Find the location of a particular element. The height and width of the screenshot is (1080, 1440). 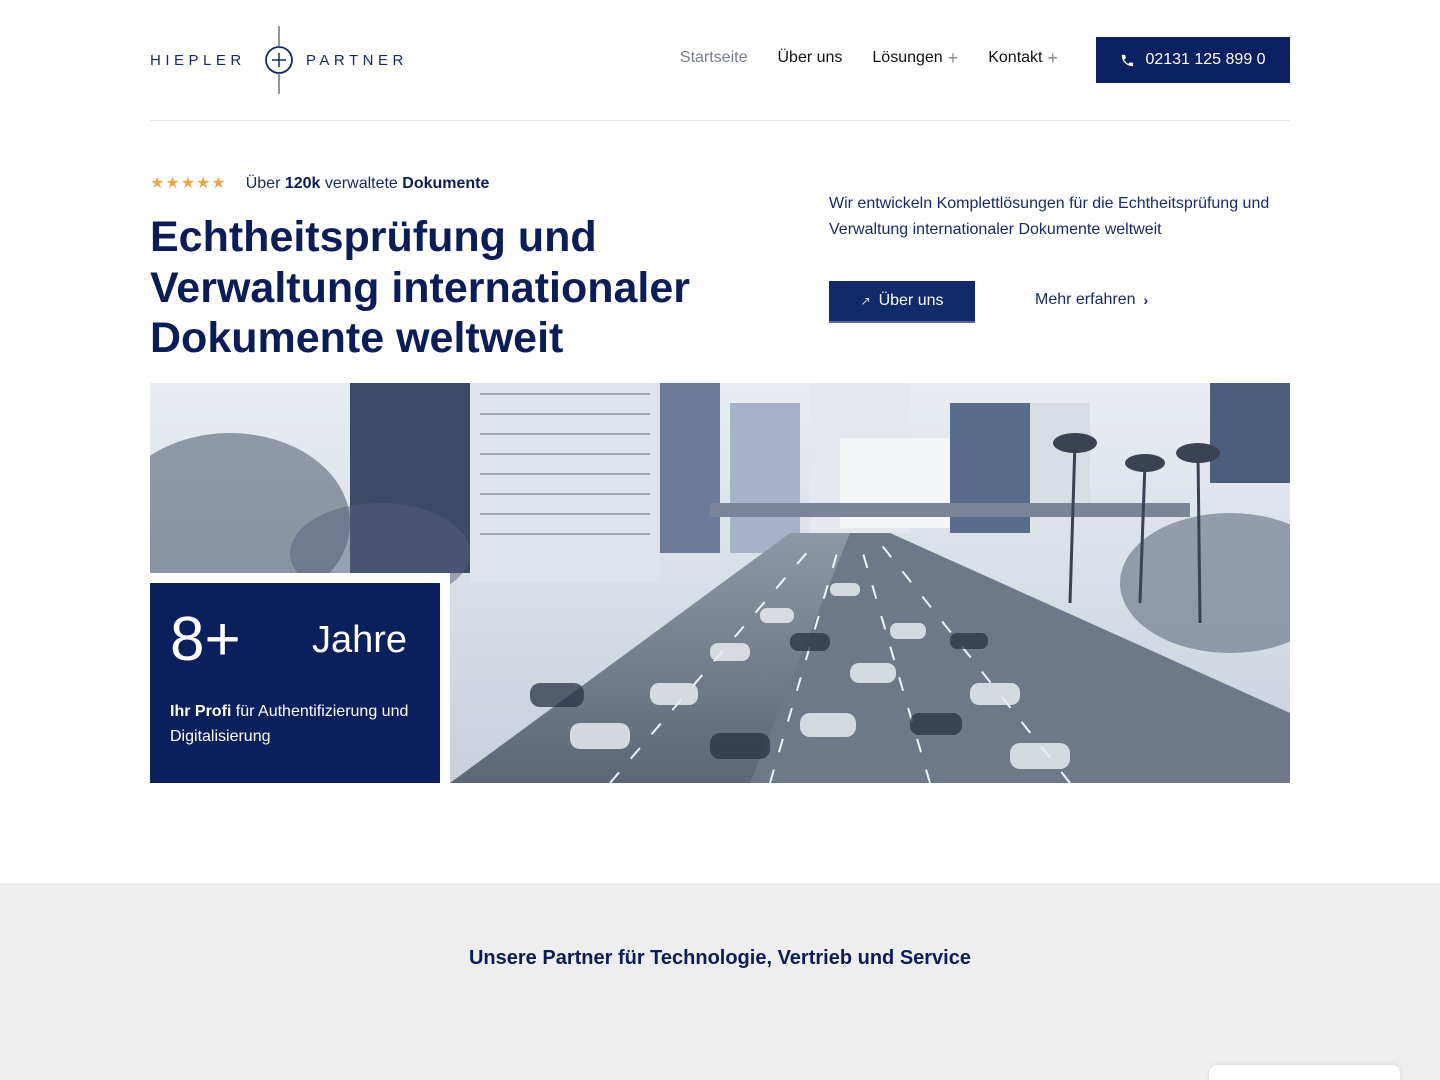

chat-widget-tab is located at coordinates (1304, 1072).